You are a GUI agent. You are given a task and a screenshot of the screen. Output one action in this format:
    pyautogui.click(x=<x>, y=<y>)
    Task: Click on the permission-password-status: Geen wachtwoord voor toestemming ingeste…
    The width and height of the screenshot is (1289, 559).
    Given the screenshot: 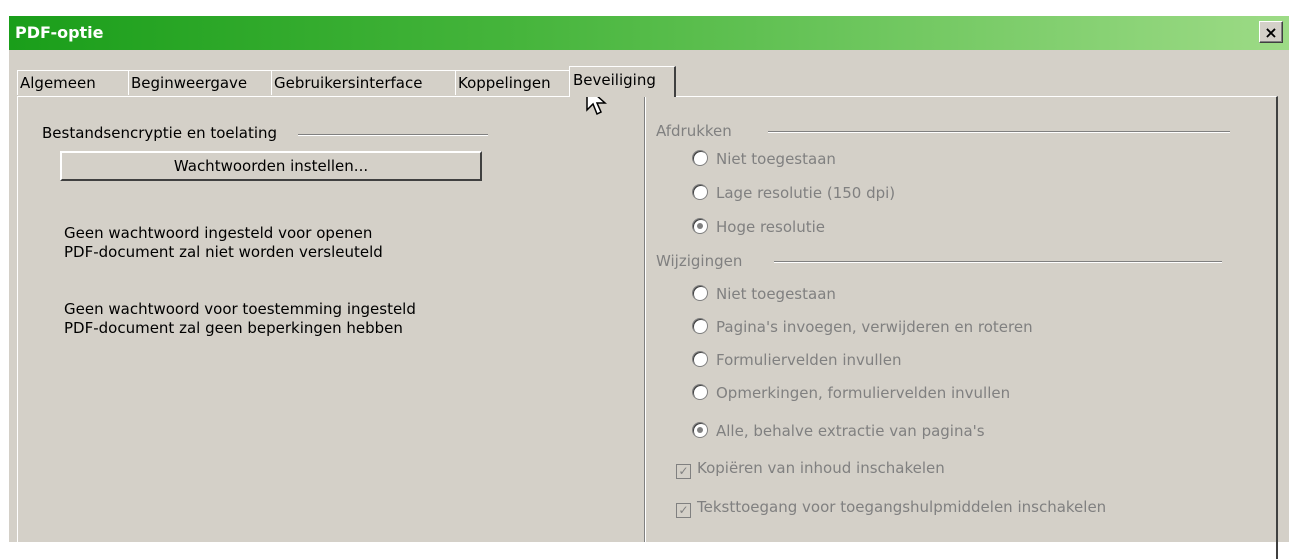 What is the action you would take?
    pyautogui.click(x=240, y=309)
    